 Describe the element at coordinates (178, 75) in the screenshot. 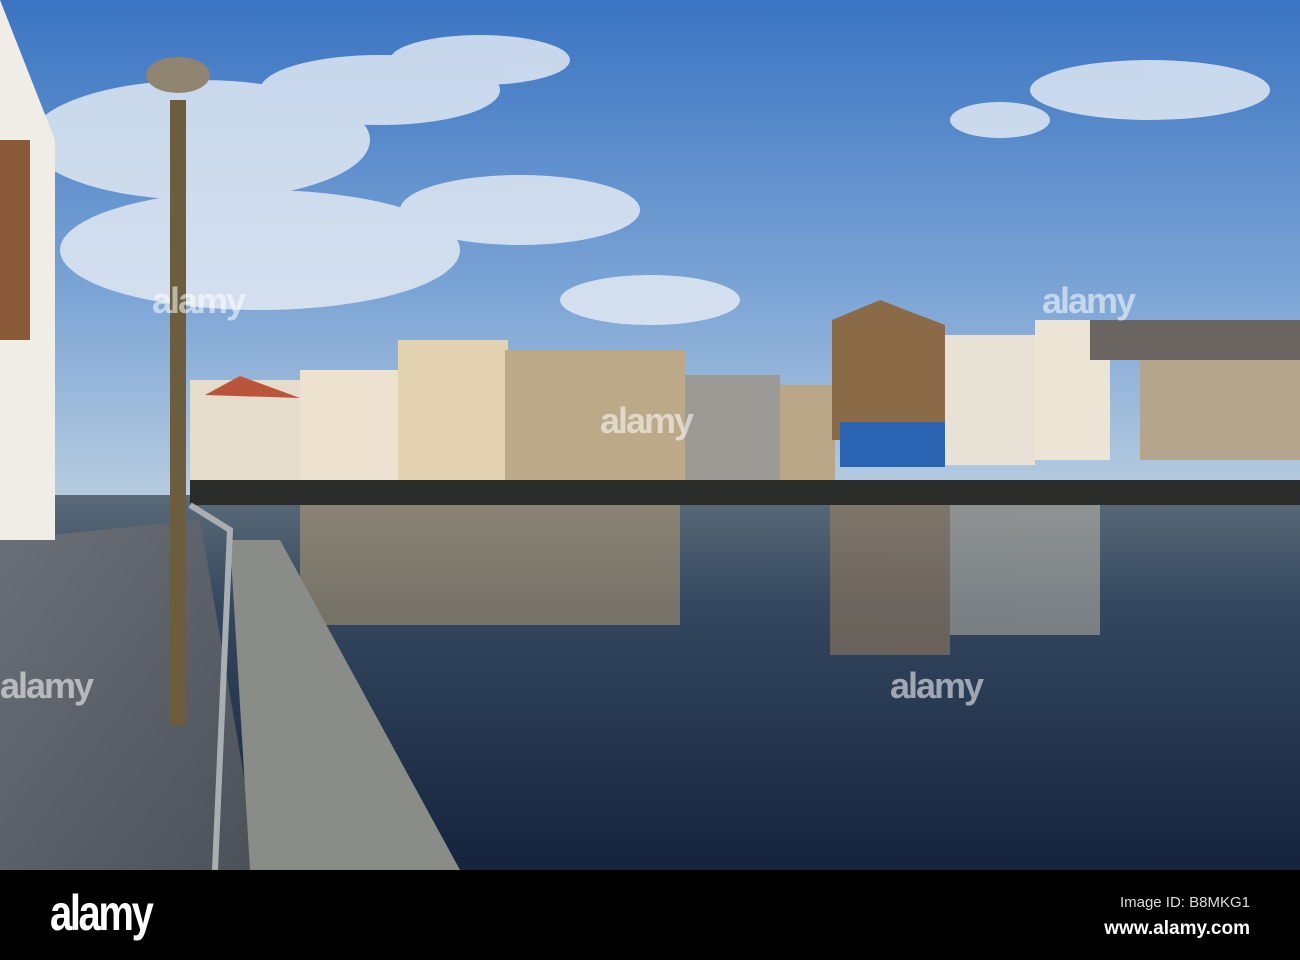

I see `lamp-head` at that location.